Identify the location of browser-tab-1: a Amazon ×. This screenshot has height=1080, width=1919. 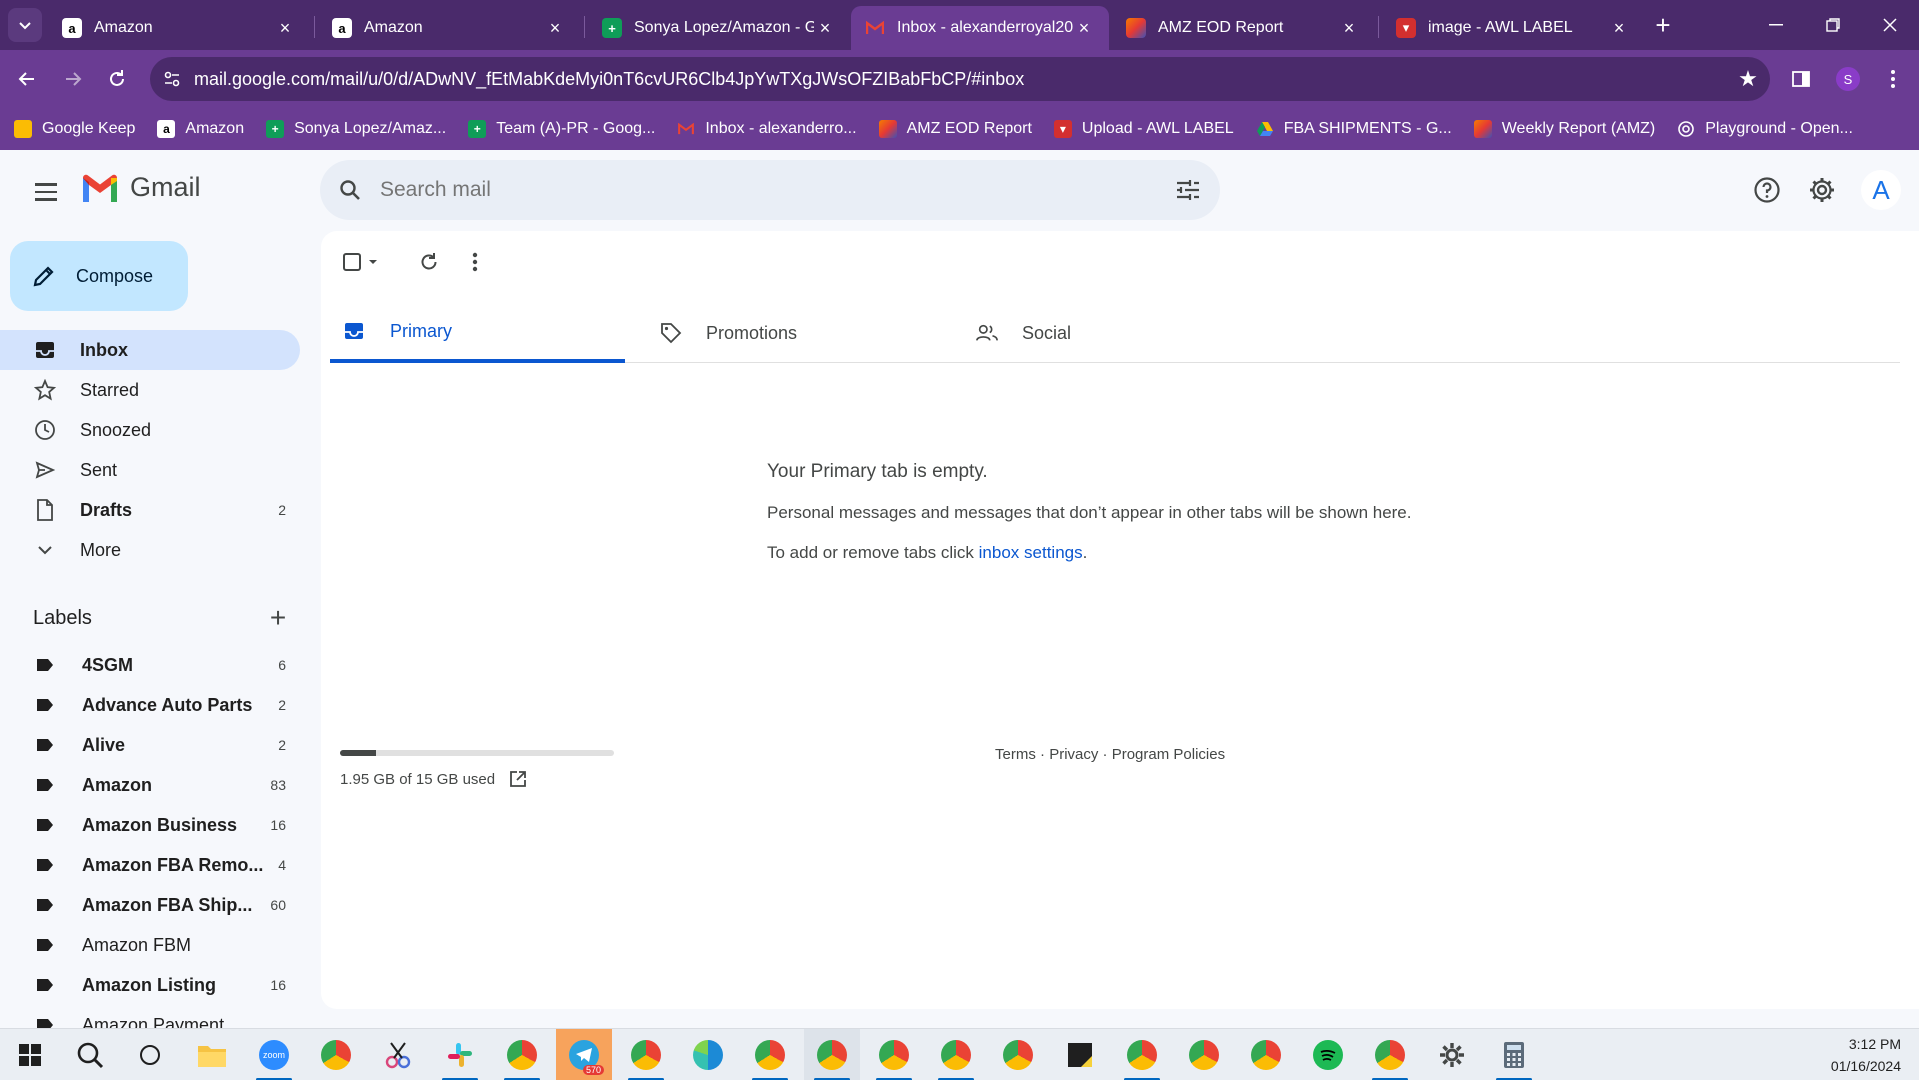
(179, 28).